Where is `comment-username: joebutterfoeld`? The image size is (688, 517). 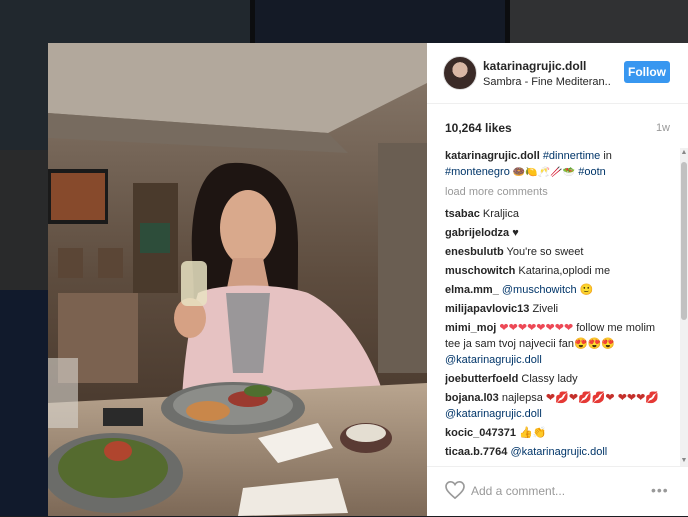 comment-username: joebutterfoeld is located at coordinates (481, 379).